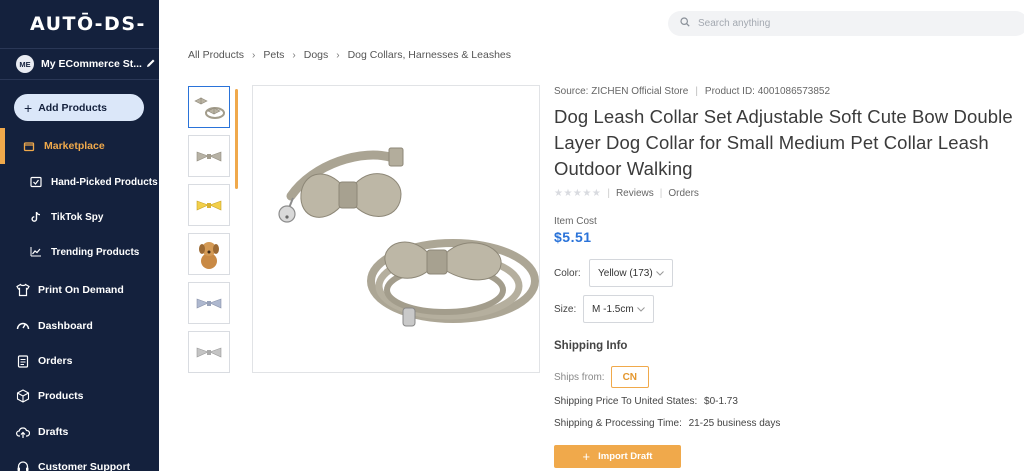 The image size is (1024, 471). What do you see at coordinates (575, 221) in the screenshot?
I see `item-cost-label: Item Cost` at bounding box center [575, 221].